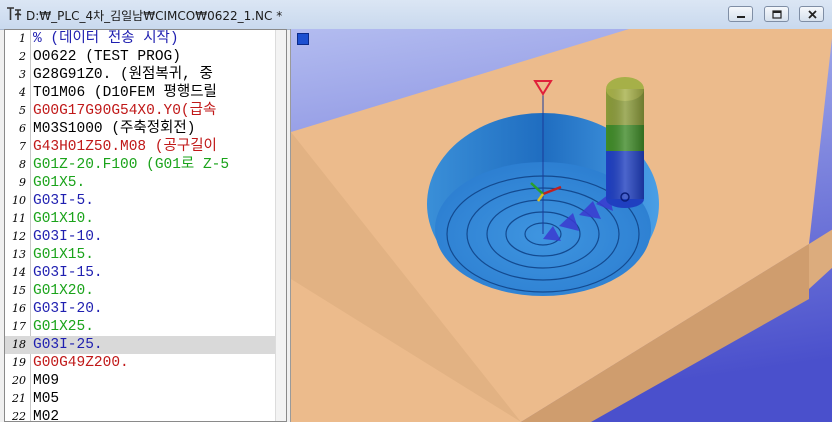 Image resolution: width=832 pixels, height=422 pixels. Describe the element at coordinates (129, 111) in the screenshot. I see `code-text: G00G17G90G54X0.Y0(급속` at that location.